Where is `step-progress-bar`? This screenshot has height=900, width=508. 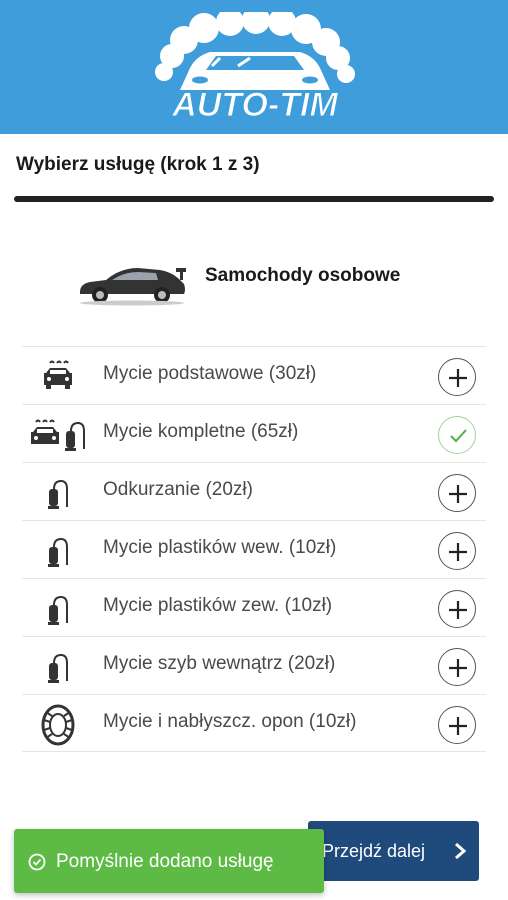 step-progress-bar is located at coordinates (254, 199).